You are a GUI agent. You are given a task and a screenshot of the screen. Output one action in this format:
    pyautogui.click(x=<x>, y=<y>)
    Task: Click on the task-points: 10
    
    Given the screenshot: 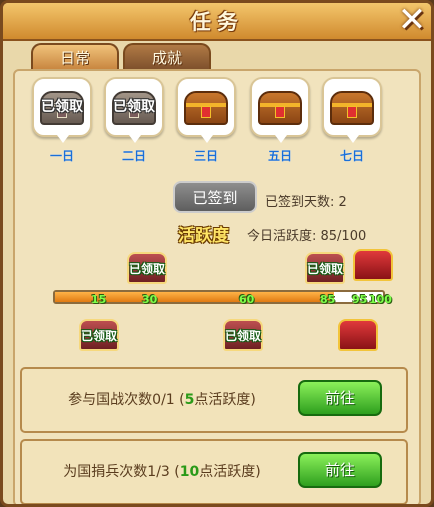 What is the action you would take?
    pyautogui.click(x=189, y=472)
    